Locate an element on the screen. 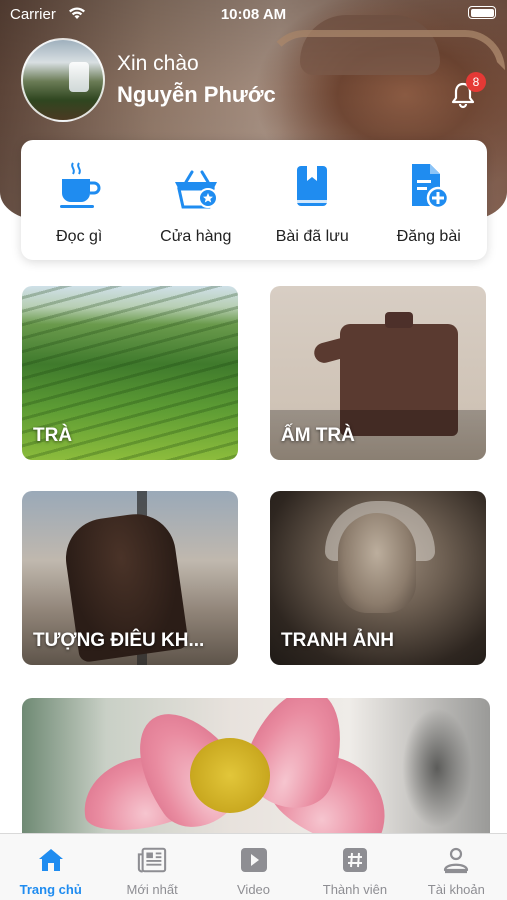 Image resolution: width=507 pixels, height=900 pixels. featured-banner is located at coordinates (256, 768).